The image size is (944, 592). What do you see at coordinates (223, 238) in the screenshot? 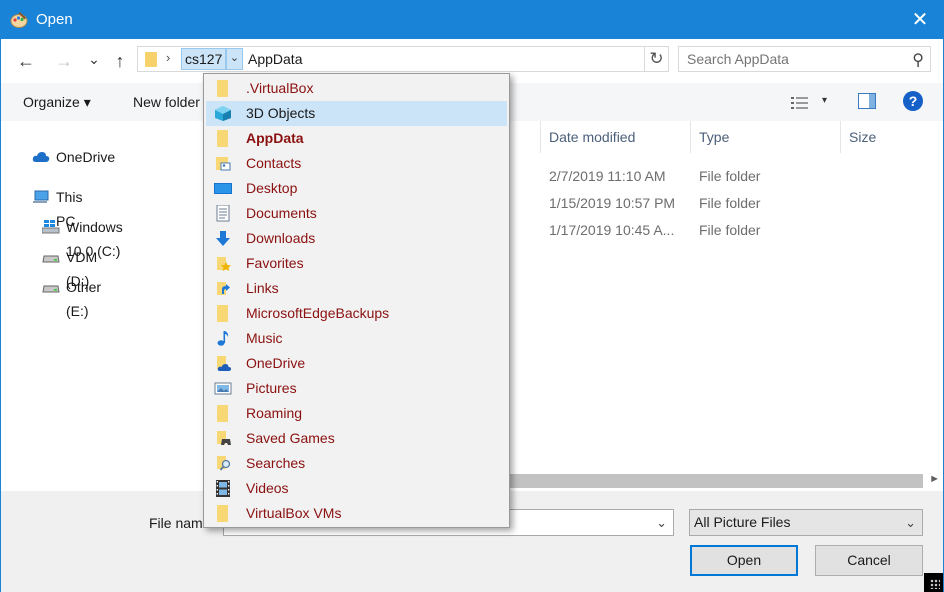
I see `download-icon` at bounding box center [223, 238].